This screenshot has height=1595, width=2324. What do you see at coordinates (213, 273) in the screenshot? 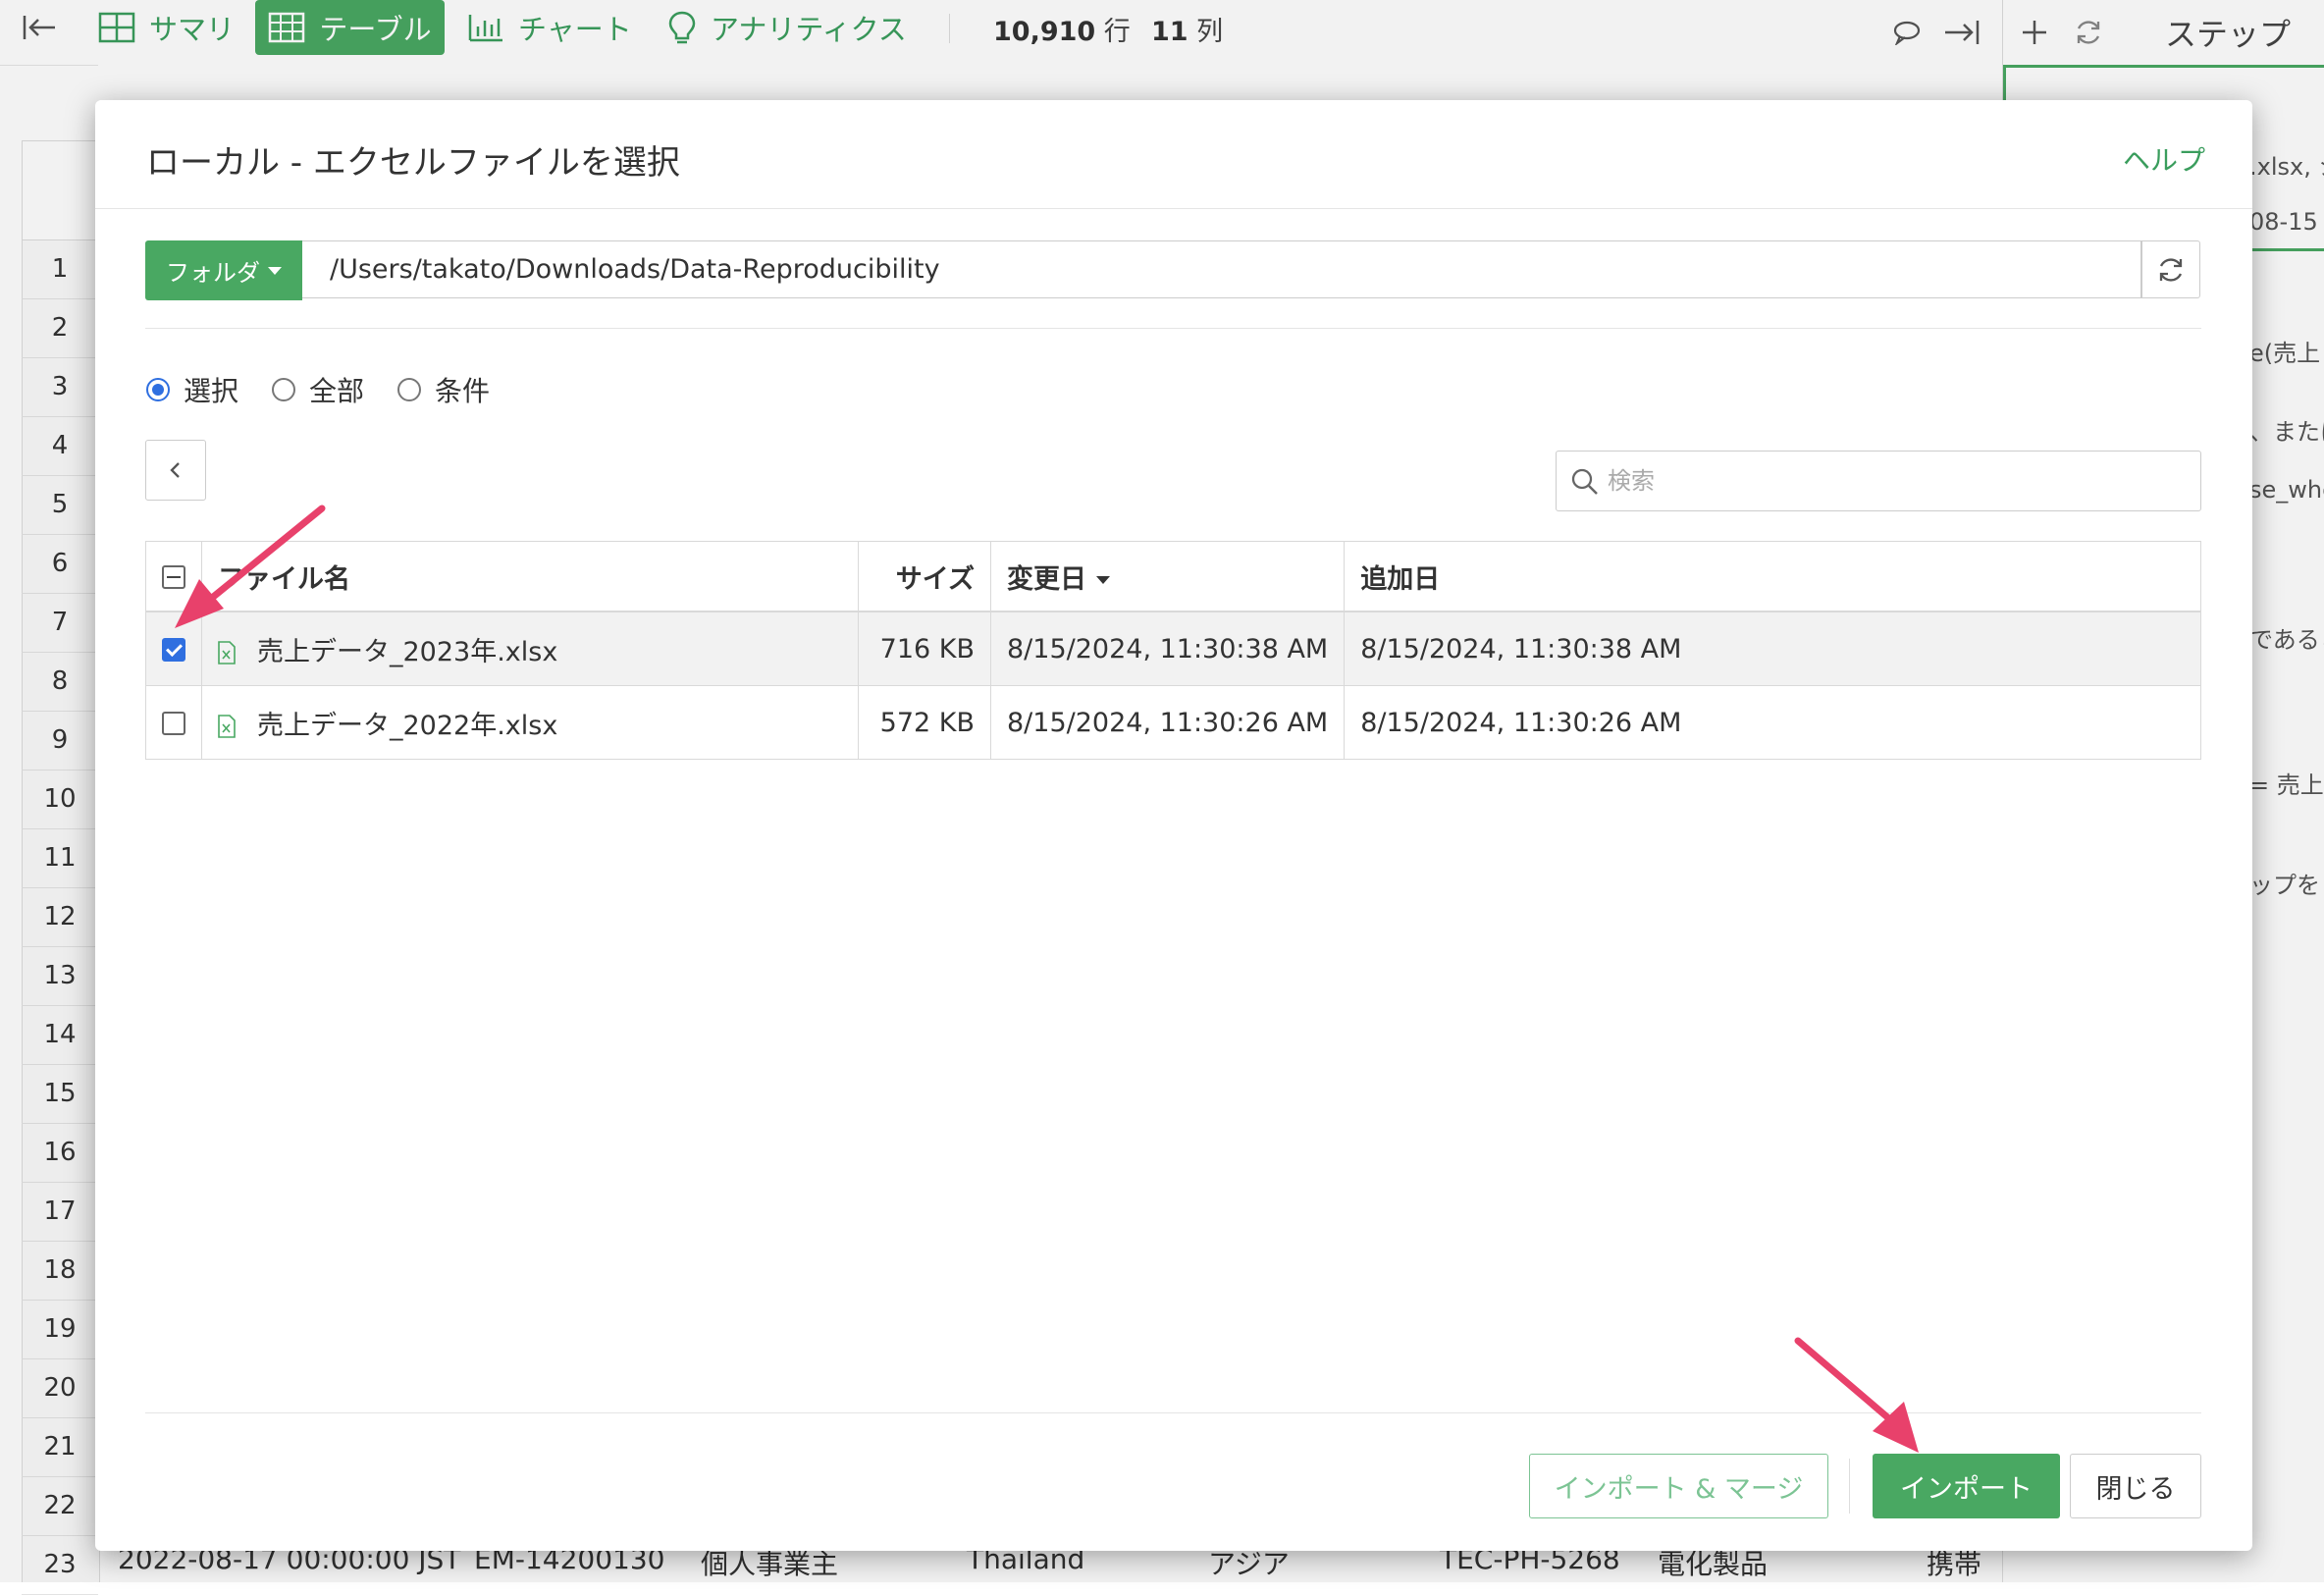
I see `folder-button-label: フォルダ` at bounding box center [213, 273].